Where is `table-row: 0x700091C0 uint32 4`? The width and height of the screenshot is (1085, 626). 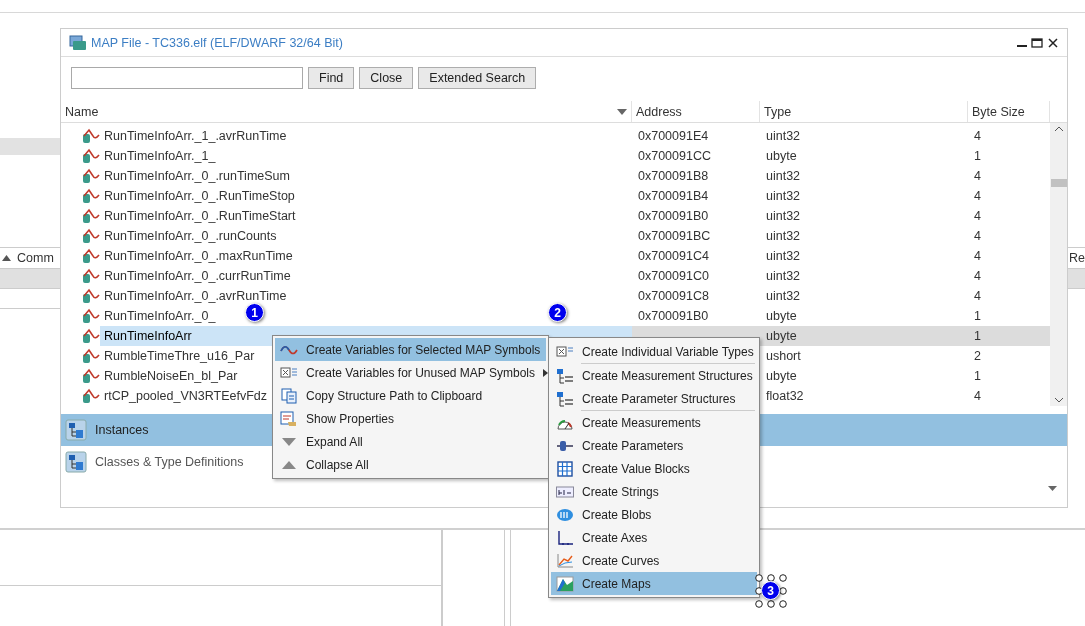 table-row: 0x700091C0 uint32 4 is located at coordinates (841, 276).